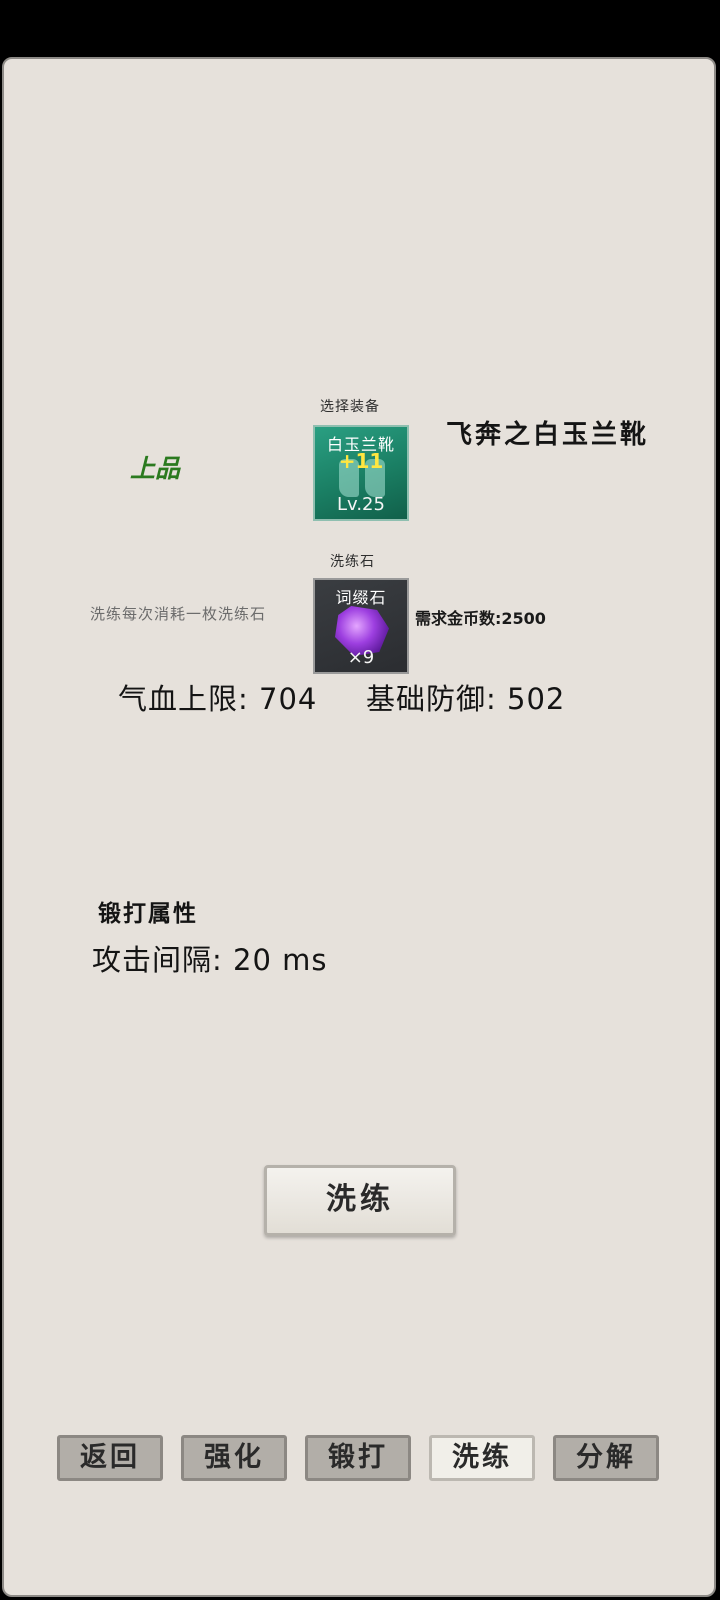 This screenshot has width=720, height=1600. I want to click on select-equipment-label: 选择装备, so click(350, 407).